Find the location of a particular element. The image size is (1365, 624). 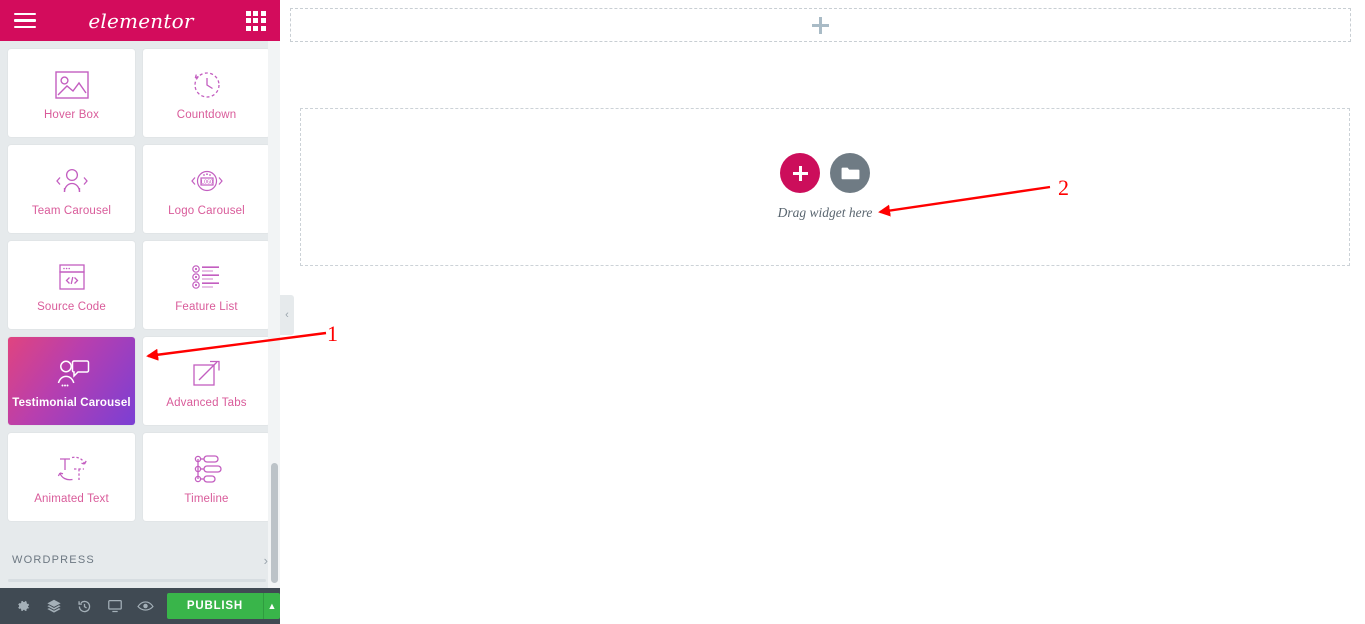

widget-logo-carousel: LOGO Logo Carousel is located at coordinates (206, 189).